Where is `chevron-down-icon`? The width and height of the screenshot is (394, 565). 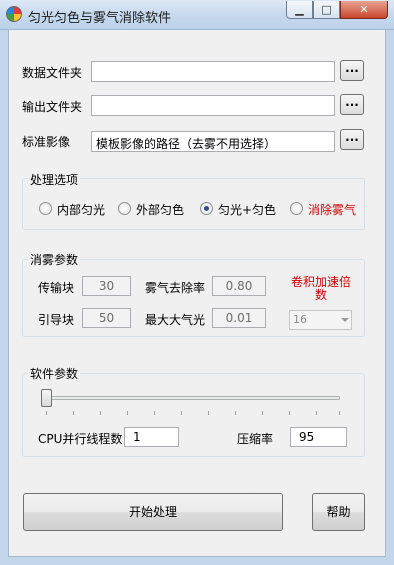
chevron-down-icon is located at coordinates (345, 320).